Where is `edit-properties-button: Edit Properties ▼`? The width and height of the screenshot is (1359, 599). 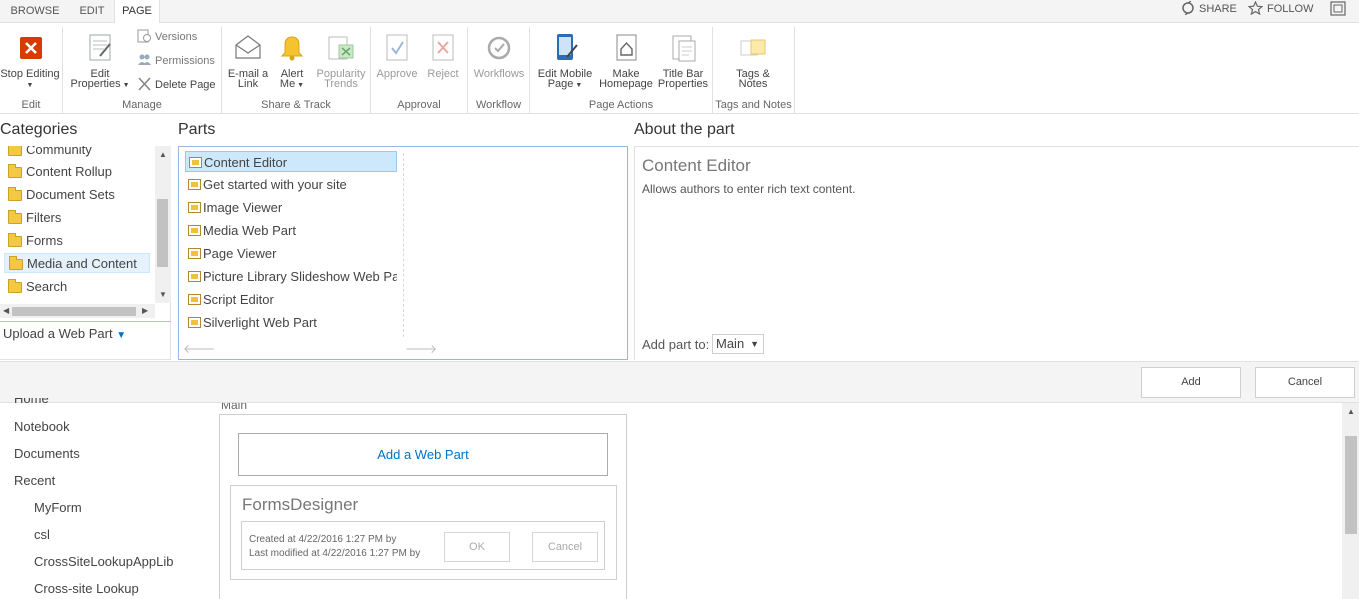
edit-properties-button: Edit Properties ▼ is located at coordinates (100, 61).